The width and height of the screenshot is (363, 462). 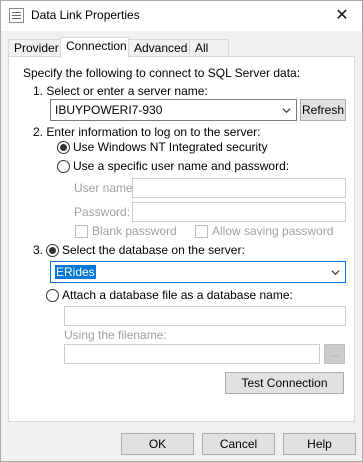 What do you see at coordinates (85, 15) in the screenshot?
I see `window-title: Data Link Properties` at bounding box center [85, 15].